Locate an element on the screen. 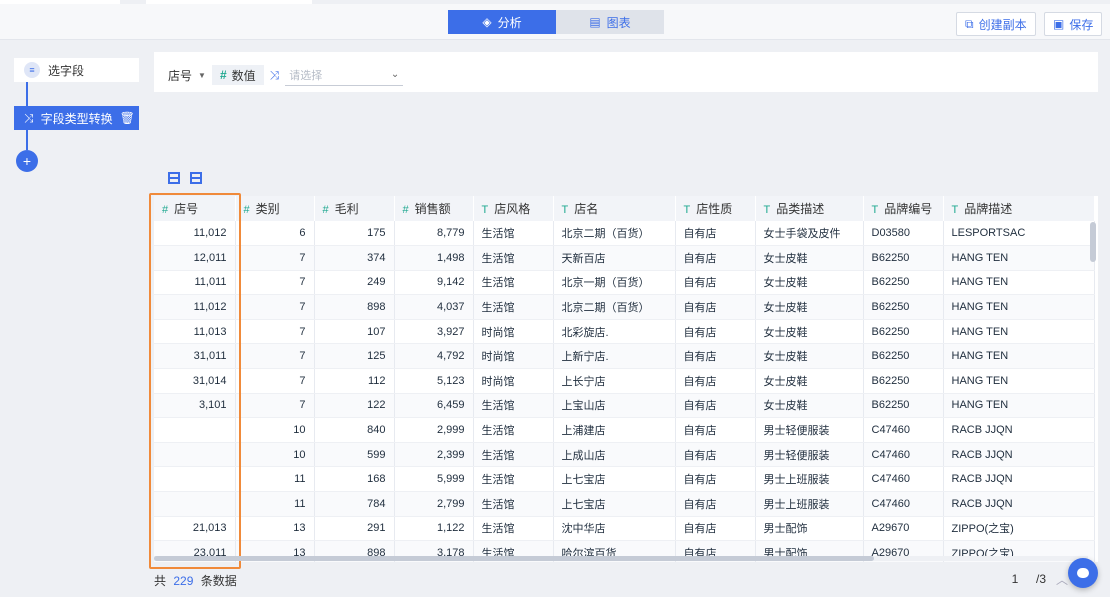 The image size is (1110, 597). table-cell: 上宝山店 is located at coordinates (614, 406).